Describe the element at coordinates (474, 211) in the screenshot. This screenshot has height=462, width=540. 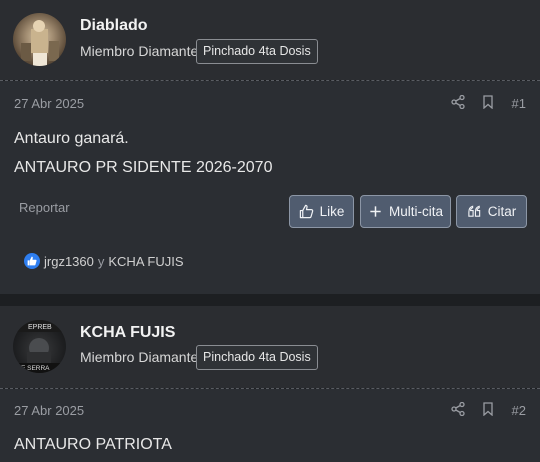
I see `quote-icon` at that location.